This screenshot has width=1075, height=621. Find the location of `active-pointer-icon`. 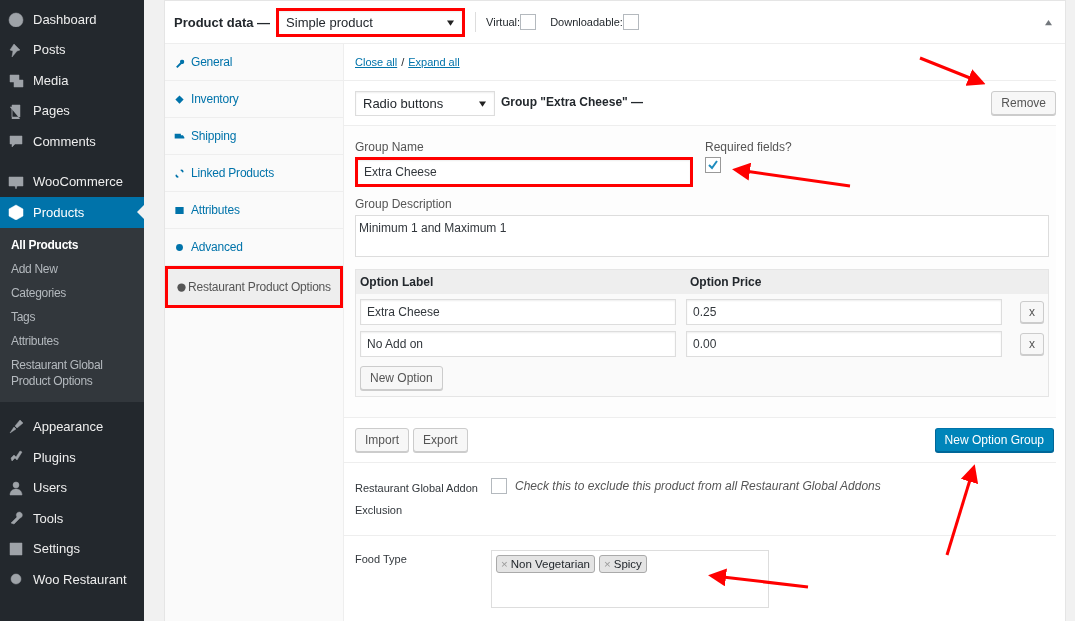

active-pointer-icon is located at coordinates (140, 212).